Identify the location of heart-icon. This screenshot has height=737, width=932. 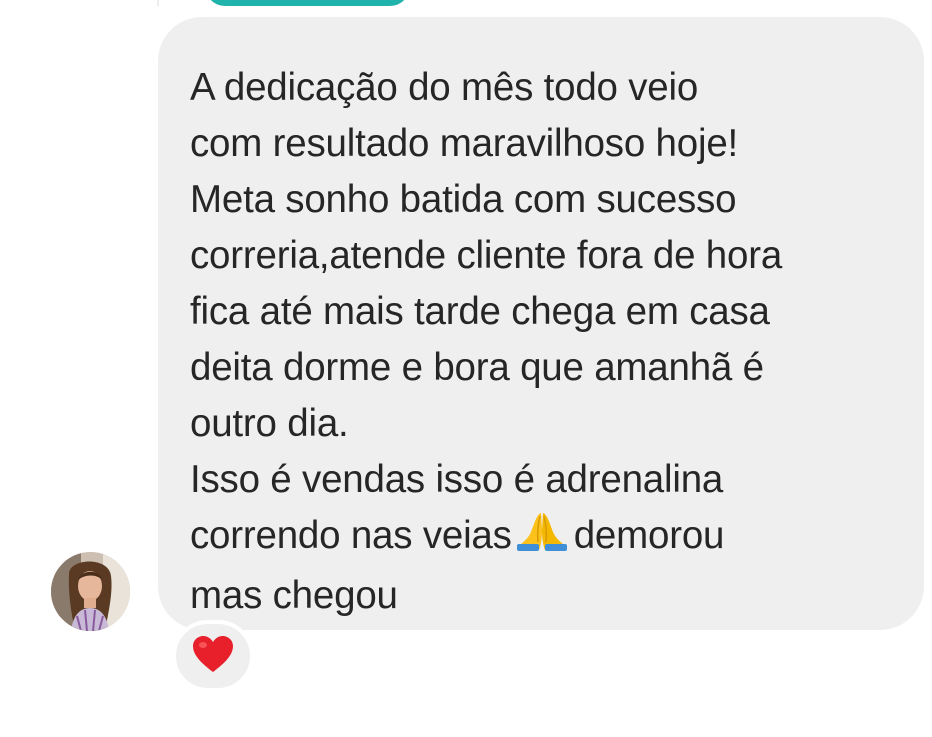
(213, 656).